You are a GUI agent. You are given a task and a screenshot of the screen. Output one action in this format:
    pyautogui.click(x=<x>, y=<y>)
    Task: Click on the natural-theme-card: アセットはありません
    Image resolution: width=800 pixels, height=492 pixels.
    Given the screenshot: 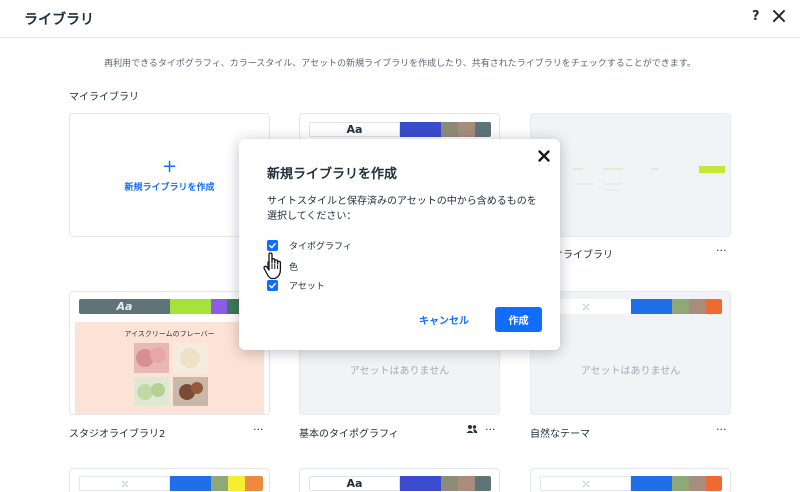 What is the action you would take?
    pyautogui.click(x=630, y=353)
    